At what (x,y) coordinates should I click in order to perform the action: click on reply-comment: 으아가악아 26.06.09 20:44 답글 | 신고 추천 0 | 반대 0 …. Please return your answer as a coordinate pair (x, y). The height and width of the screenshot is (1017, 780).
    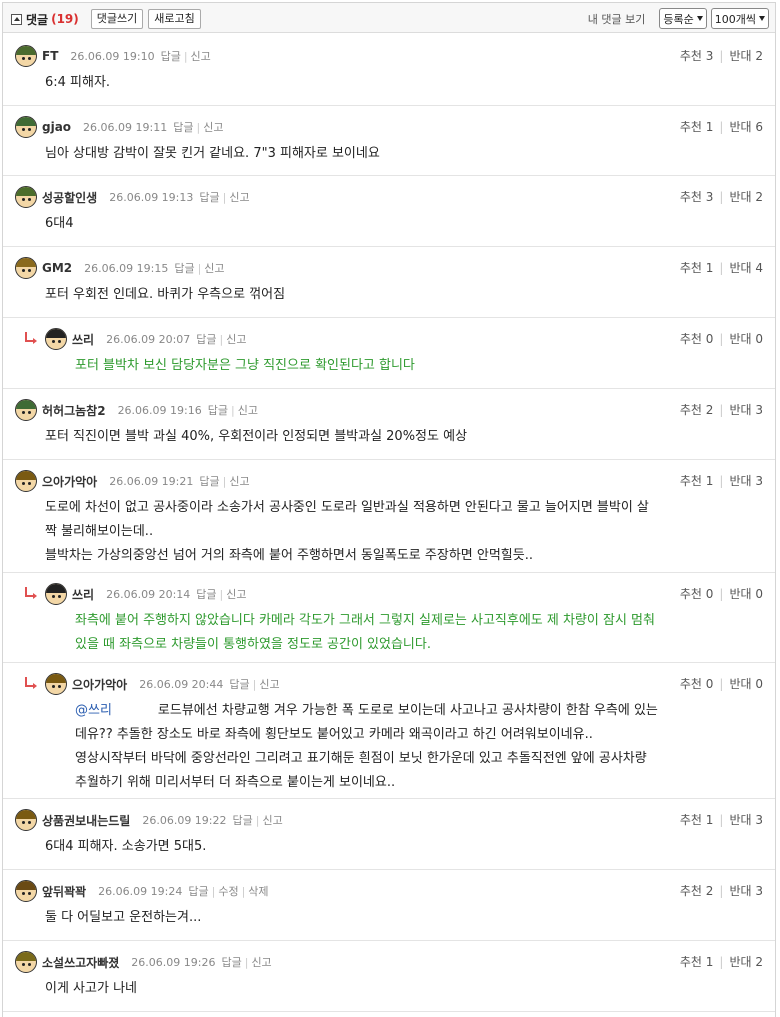
    Looking at the image, I should click on (389, 731).